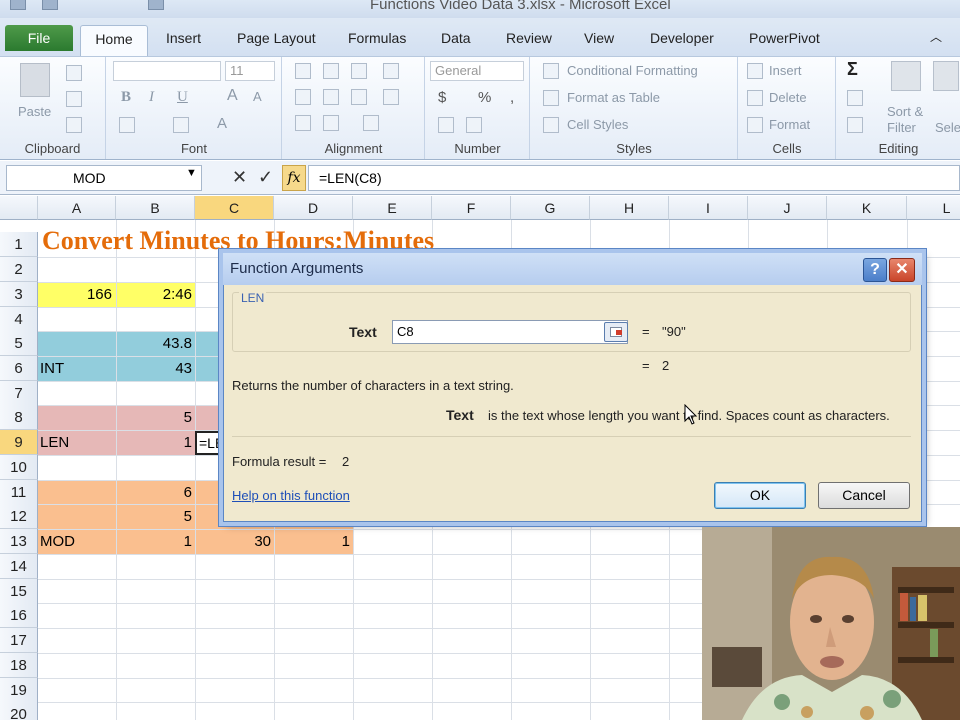  I want to click on shrink-font-icon: A, so click(257, 96).